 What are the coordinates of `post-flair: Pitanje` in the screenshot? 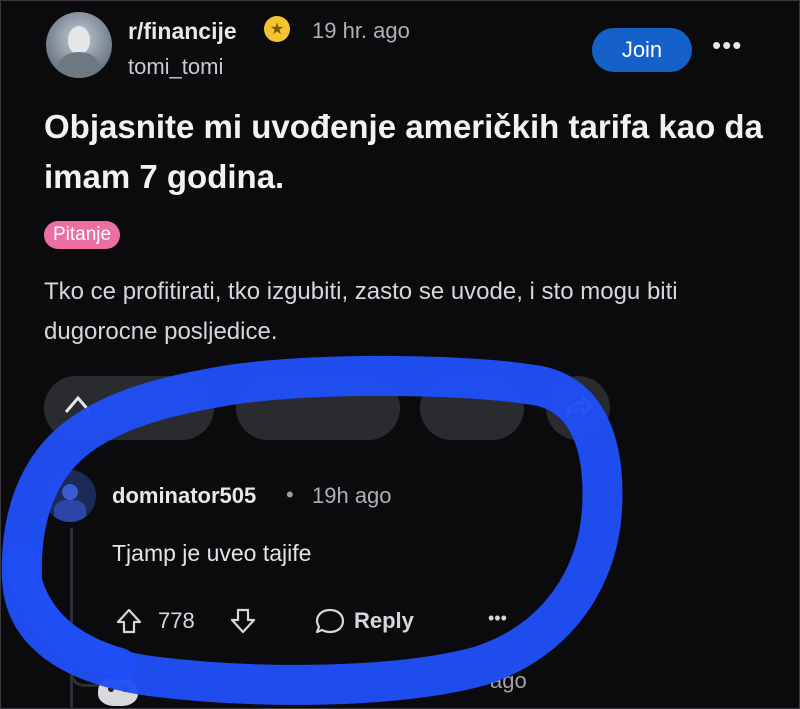 It's located at (82, 235).